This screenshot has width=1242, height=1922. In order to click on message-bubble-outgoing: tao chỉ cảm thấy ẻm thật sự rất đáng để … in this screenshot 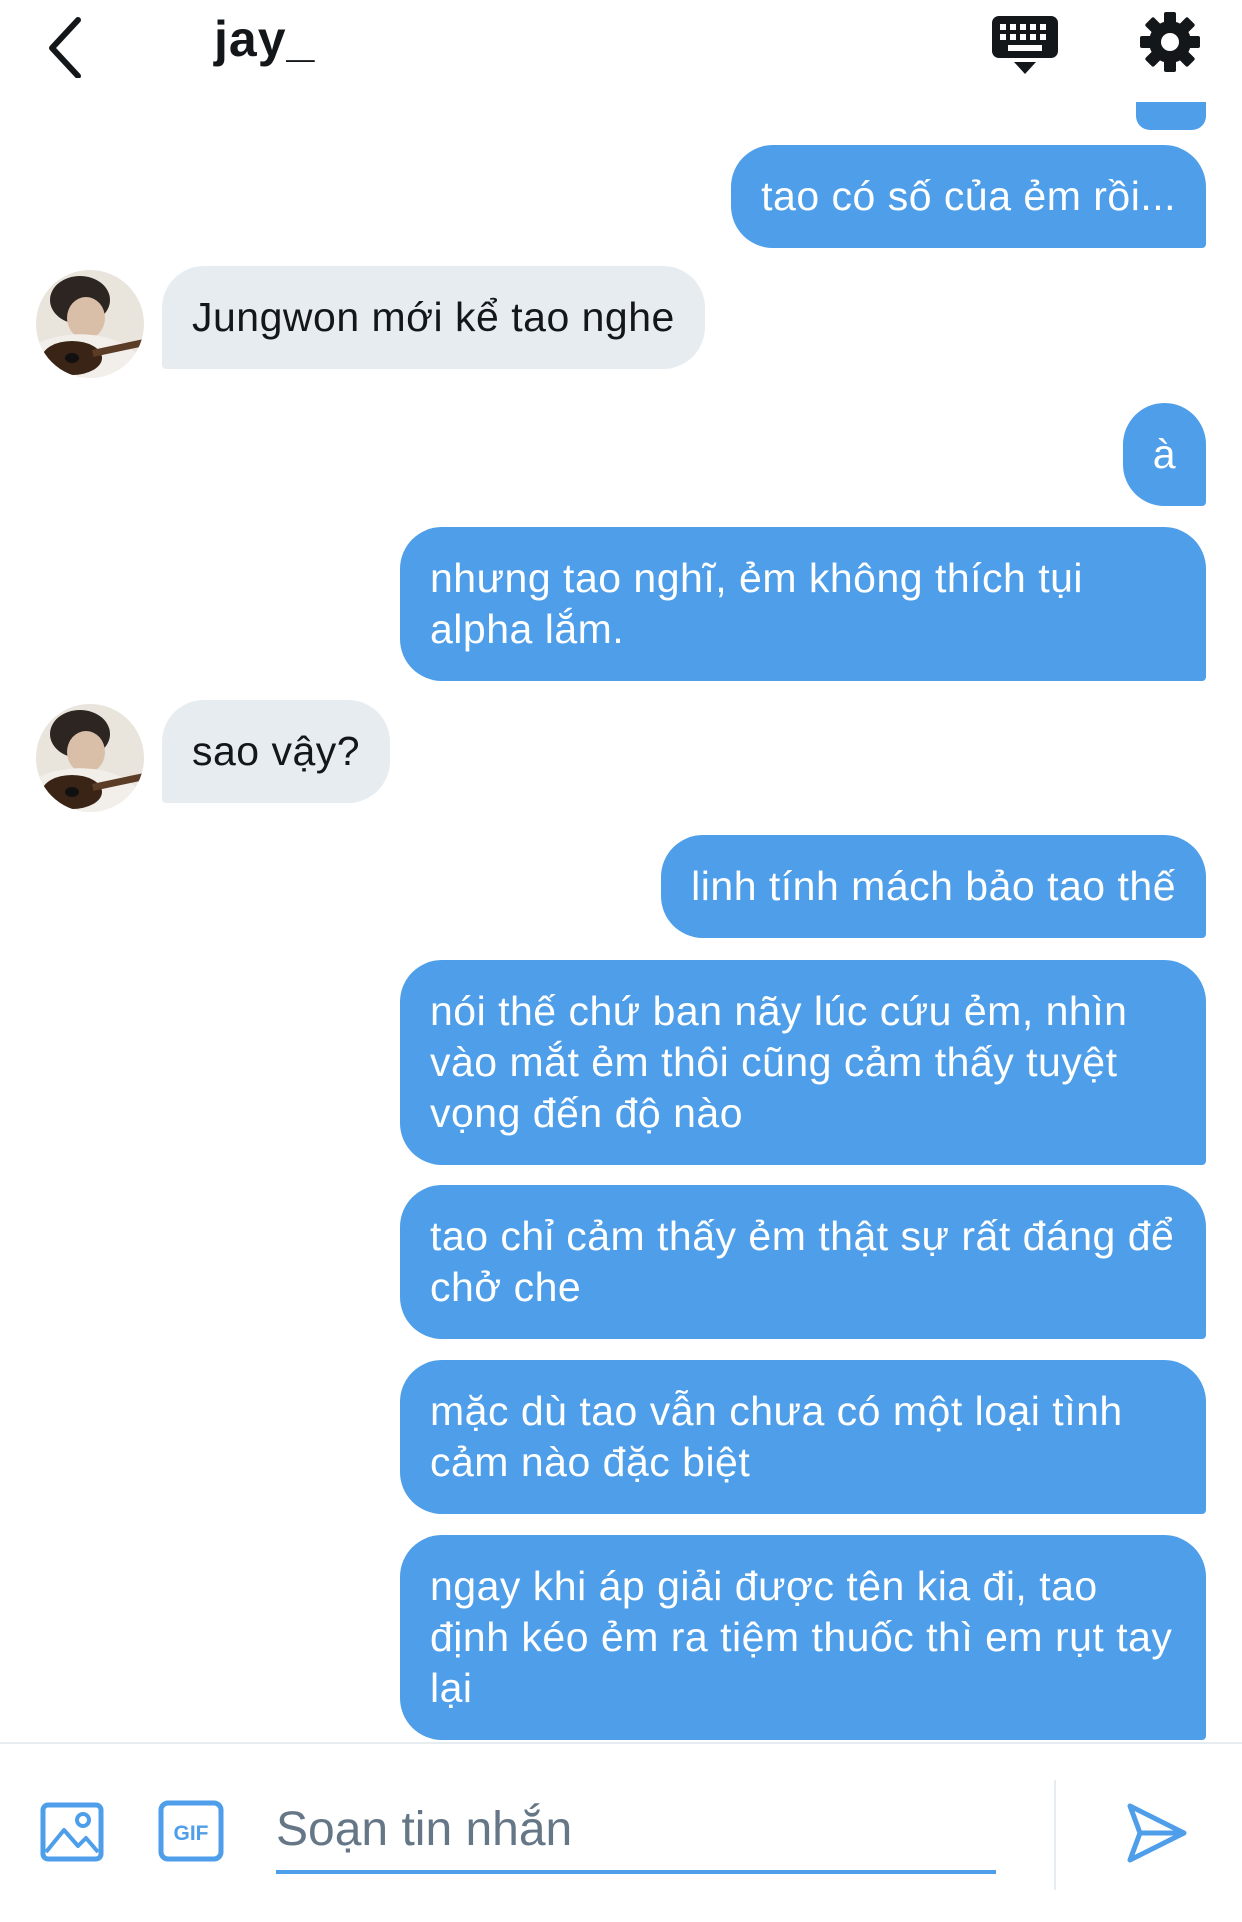, I will do `click(803, 1262)`.